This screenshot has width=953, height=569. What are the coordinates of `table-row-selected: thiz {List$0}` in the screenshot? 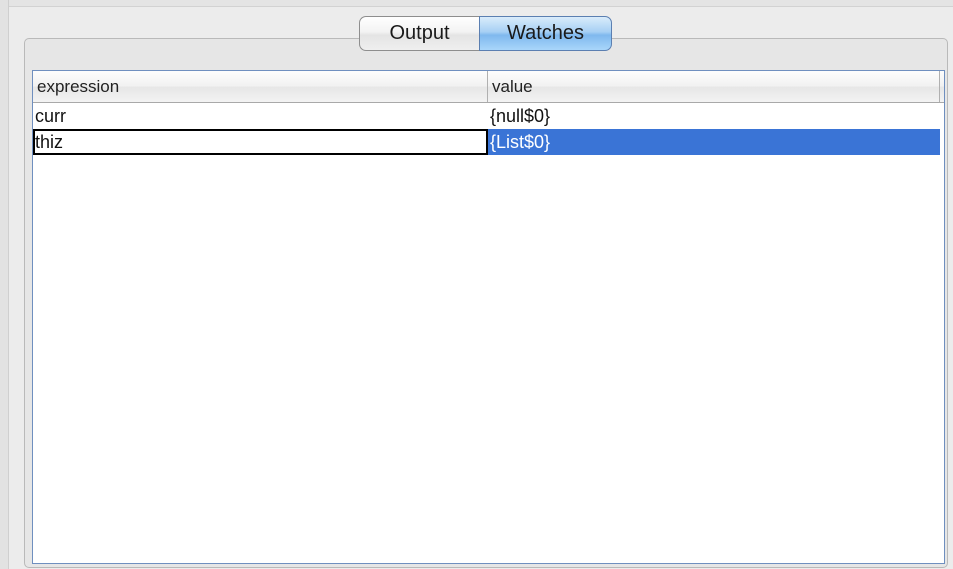 It's located at (488, 142).